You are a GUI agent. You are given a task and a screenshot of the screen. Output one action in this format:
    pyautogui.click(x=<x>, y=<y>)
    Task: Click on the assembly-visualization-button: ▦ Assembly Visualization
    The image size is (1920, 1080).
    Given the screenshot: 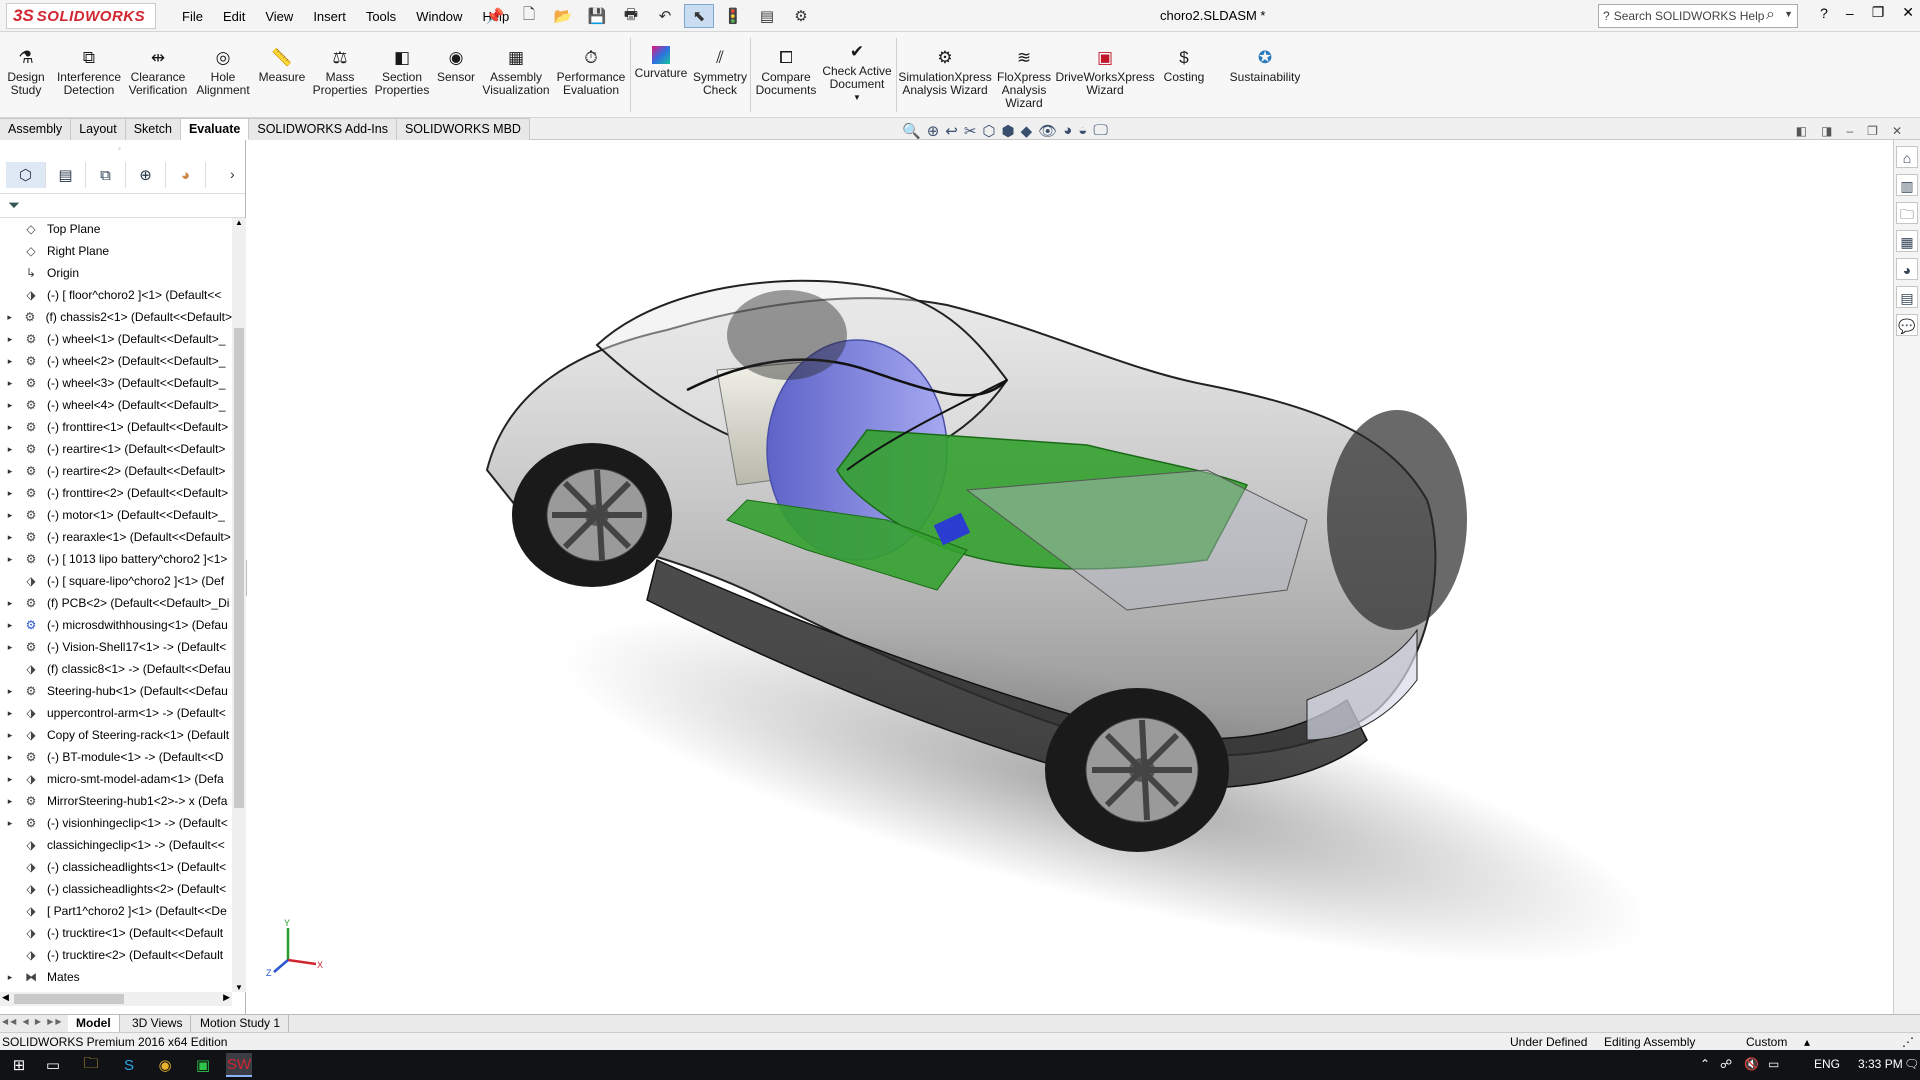 What is the action you would take?
    pyautogui.click(x=516, y=71)
    